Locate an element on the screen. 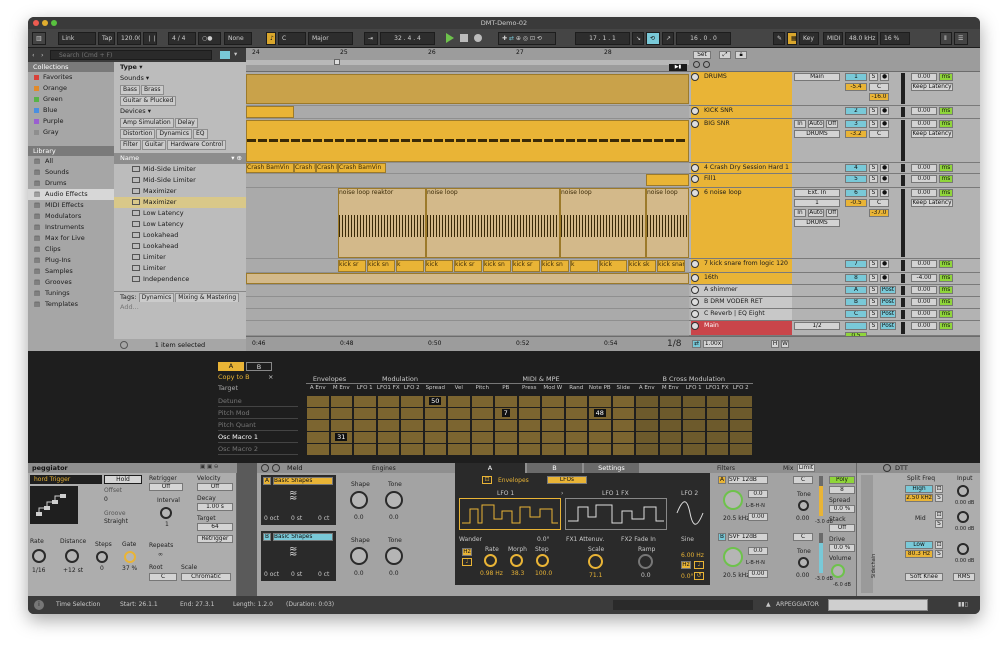 This screenshot has height=648, width=1005. filter-a-freq: 20.5 kHz is located at coordinates (736, 518).